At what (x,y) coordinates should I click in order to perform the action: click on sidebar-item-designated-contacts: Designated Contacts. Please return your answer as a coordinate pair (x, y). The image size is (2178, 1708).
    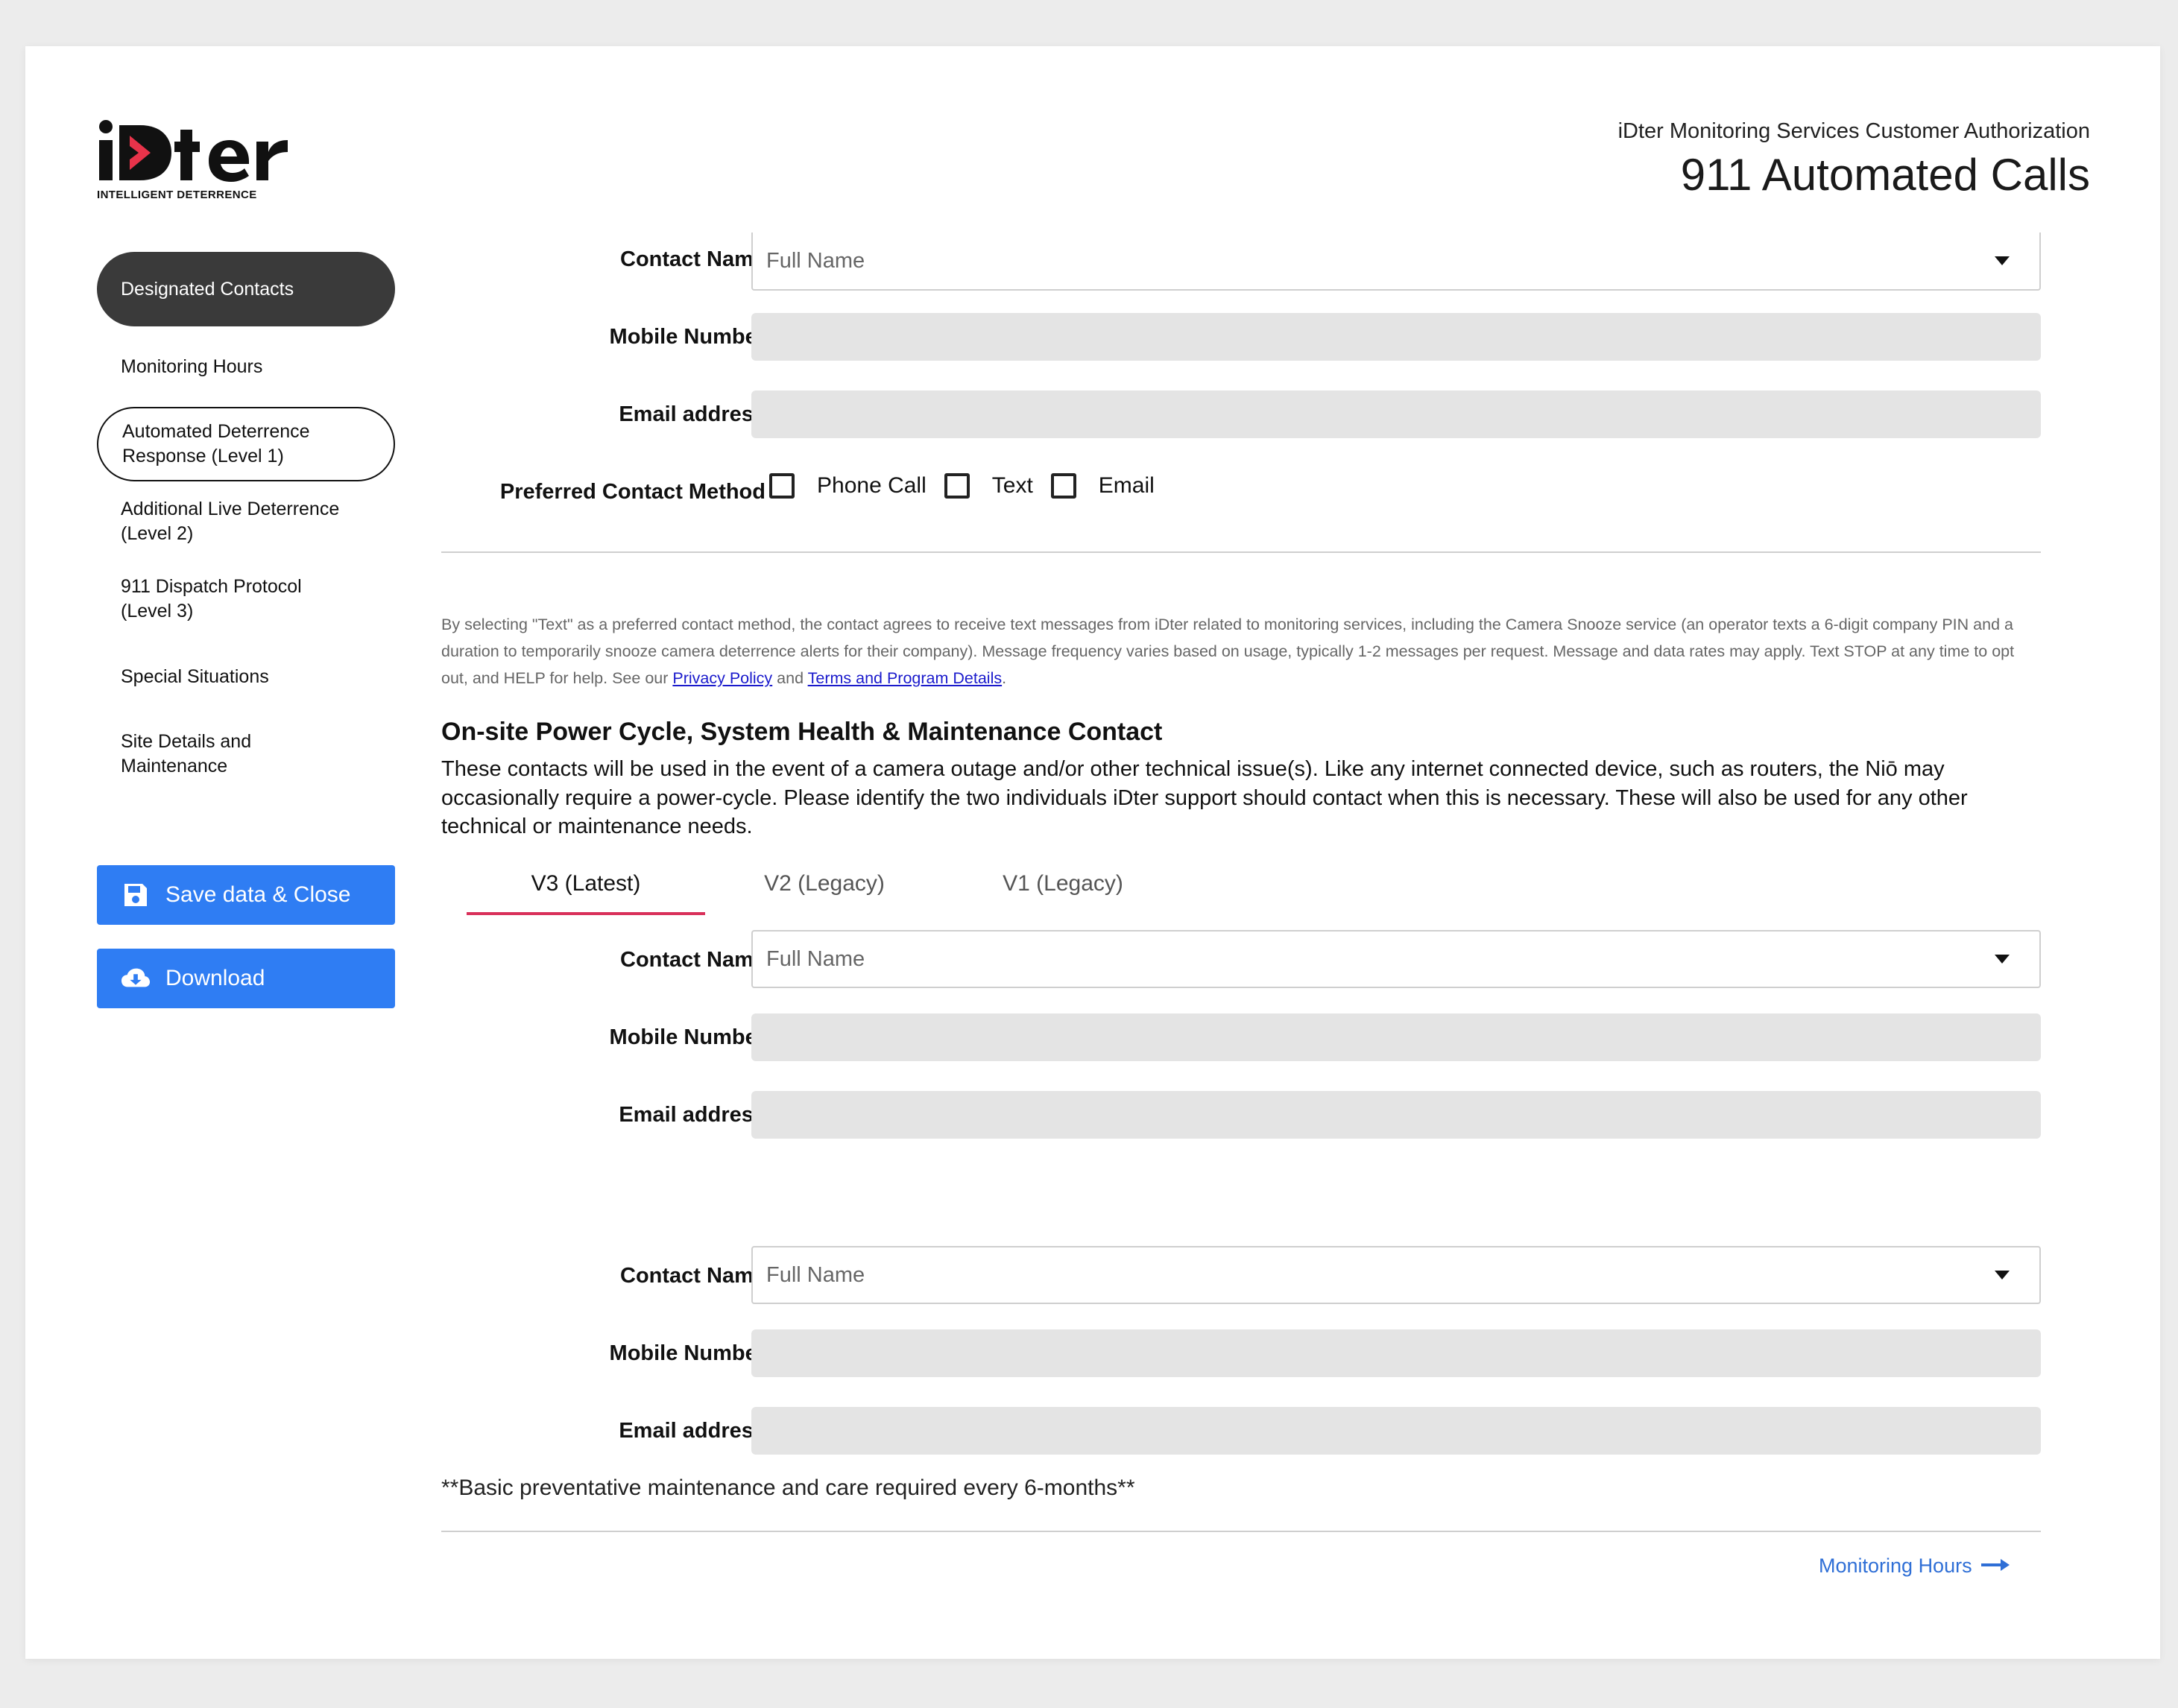
    Looking at the image, I should click on (246, 289).